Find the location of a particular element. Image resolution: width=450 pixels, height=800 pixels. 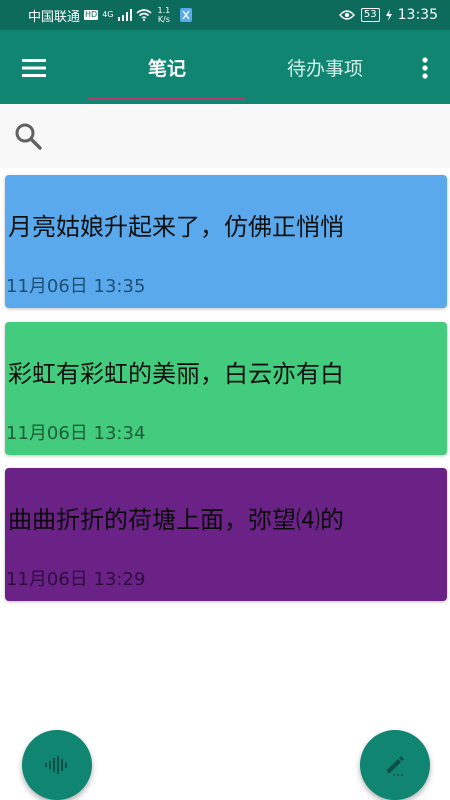

search-icon is located at coordinates (28, 136).